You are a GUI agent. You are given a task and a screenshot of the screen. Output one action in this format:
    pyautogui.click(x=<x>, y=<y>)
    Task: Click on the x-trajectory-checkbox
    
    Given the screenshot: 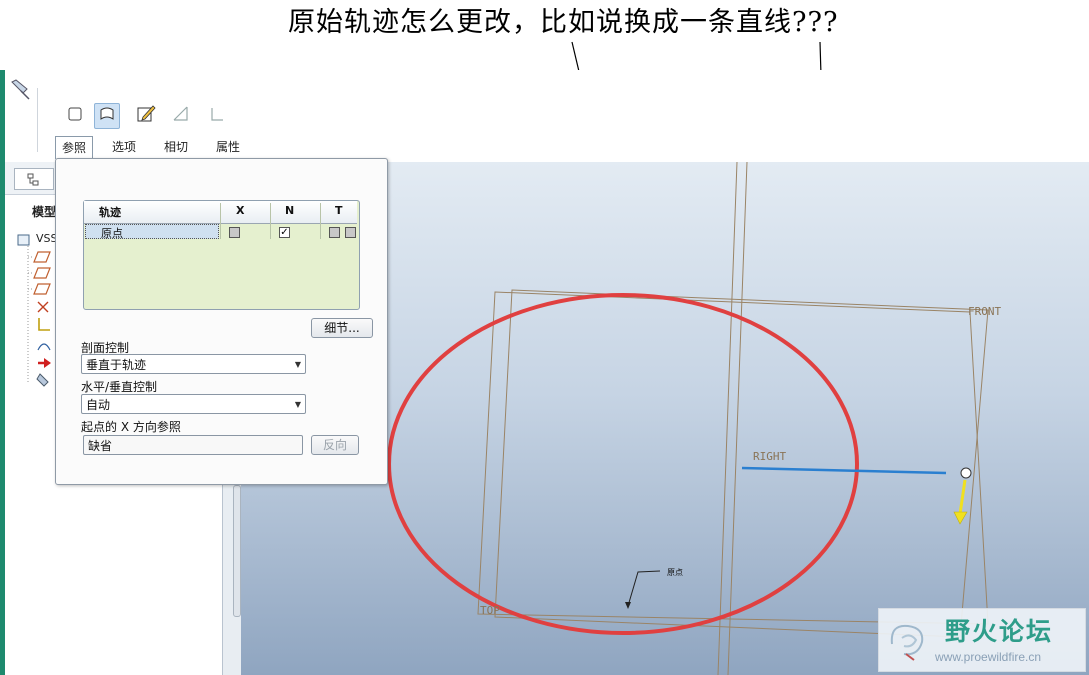 What is the action you would take?
    pyautogui.click(x=234, y=232)
    